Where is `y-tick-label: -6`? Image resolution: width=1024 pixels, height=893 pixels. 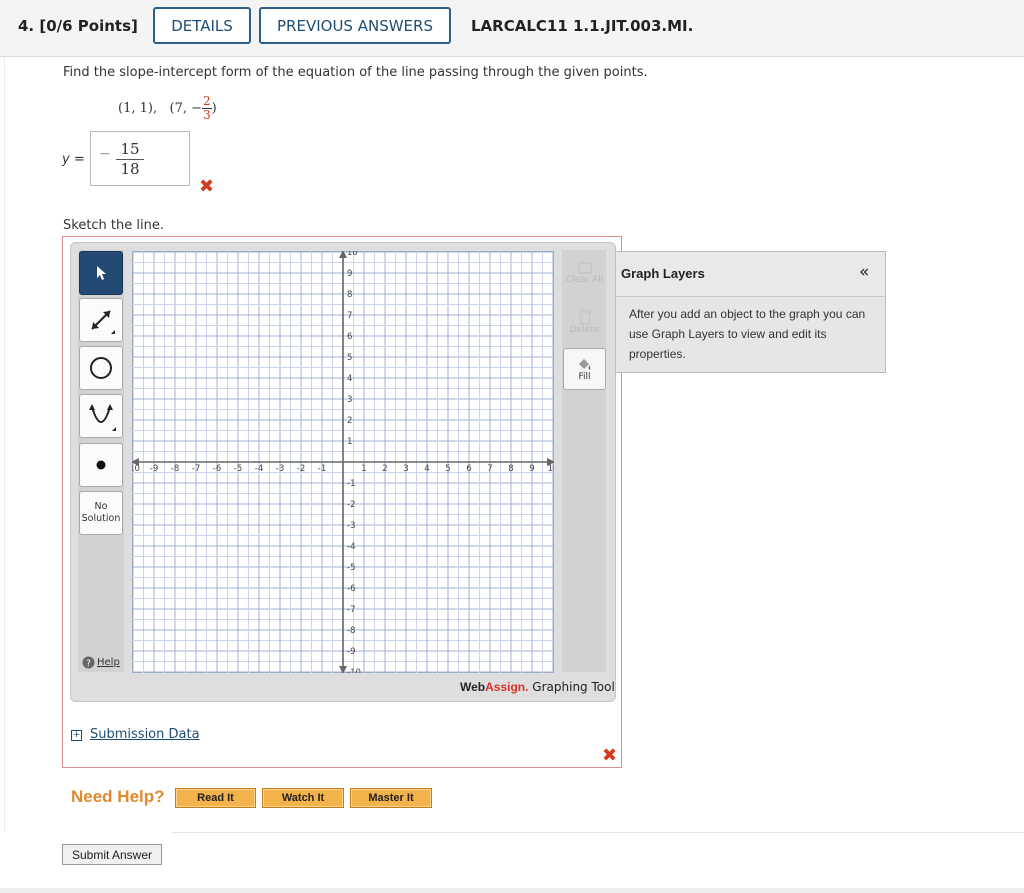 y-tick-label: -6 is located at coordinates (351, 589).